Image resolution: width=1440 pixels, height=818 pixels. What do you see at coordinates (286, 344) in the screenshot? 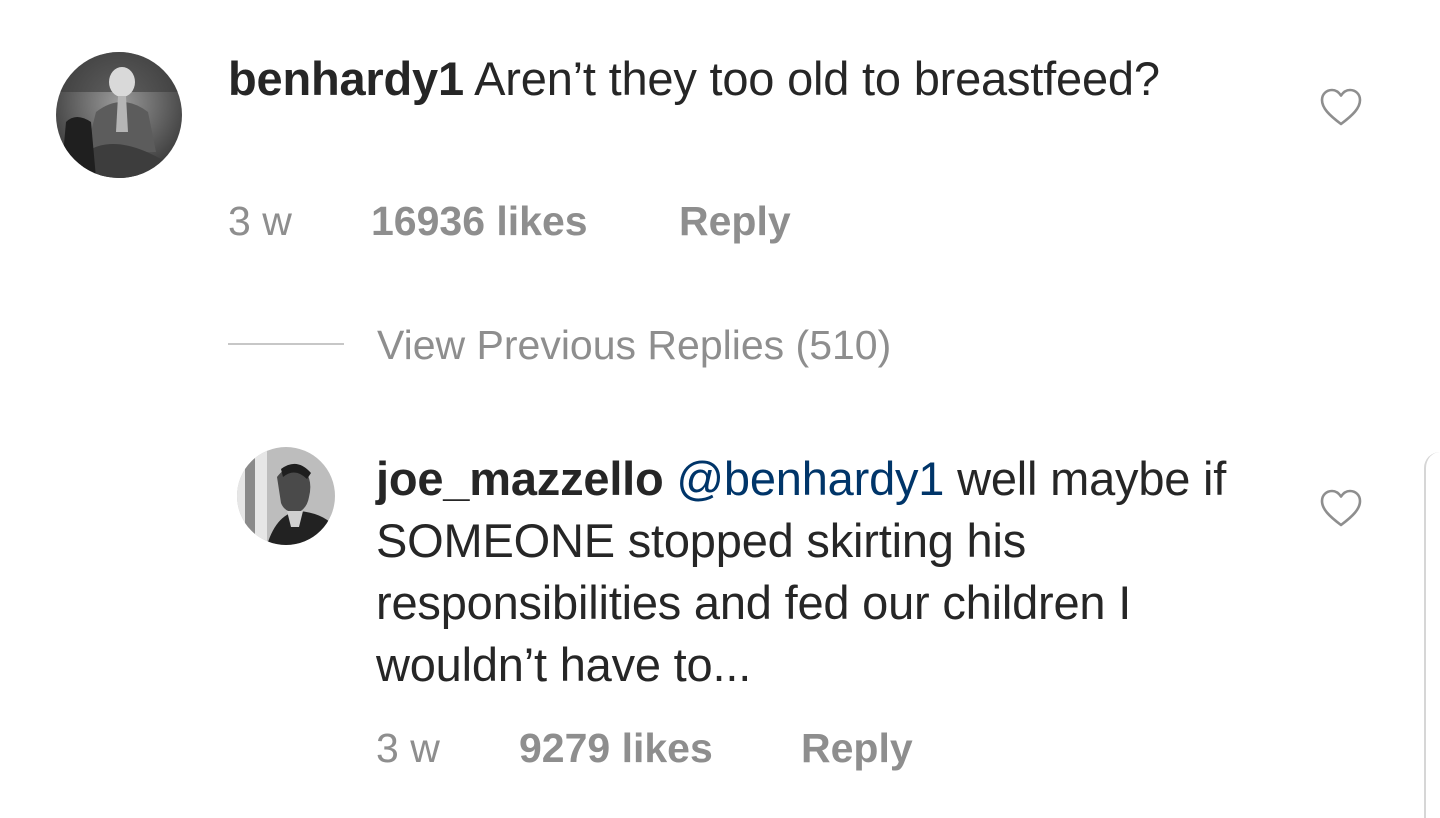
I see `replies-divider` at bounding box center [286, 344].